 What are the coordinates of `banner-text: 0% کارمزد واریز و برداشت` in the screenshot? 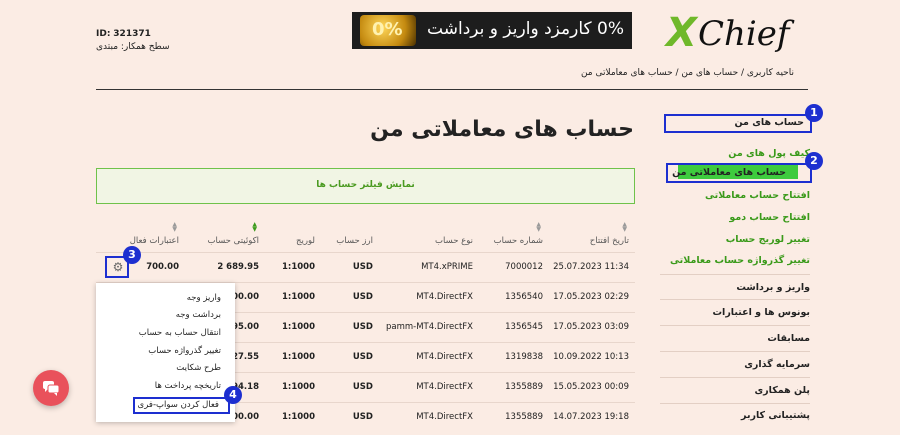 It's located at (525, 29).